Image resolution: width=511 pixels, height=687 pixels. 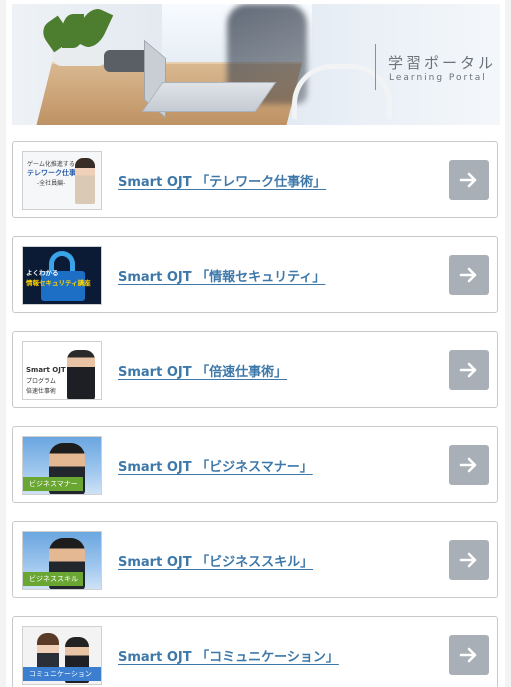 I want to click on course-link-security: Smart OJT 「情報セキュリティ」, so click(x=221, y=275).